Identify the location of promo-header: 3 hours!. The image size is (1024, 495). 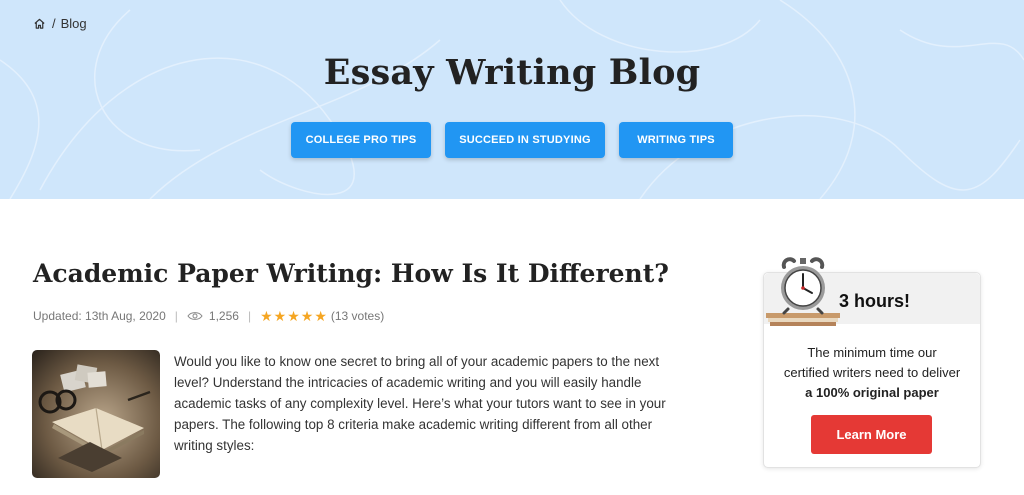
(872, 291).